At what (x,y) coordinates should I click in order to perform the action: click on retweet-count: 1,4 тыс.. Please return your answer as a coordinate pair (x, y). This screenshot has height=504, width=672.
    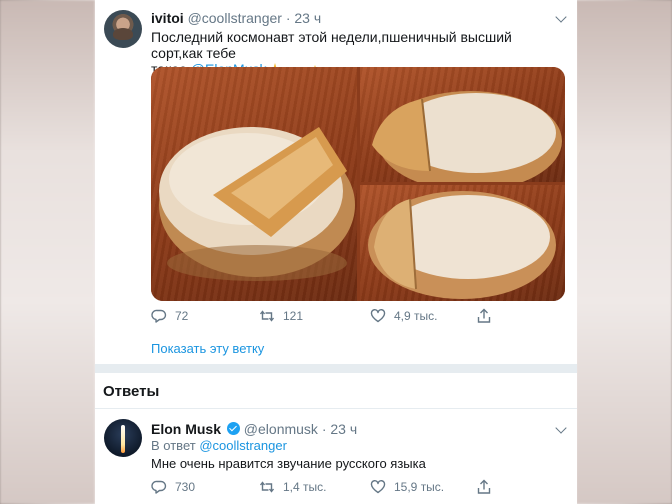
    Looking at the image, I should click on (305, 487).